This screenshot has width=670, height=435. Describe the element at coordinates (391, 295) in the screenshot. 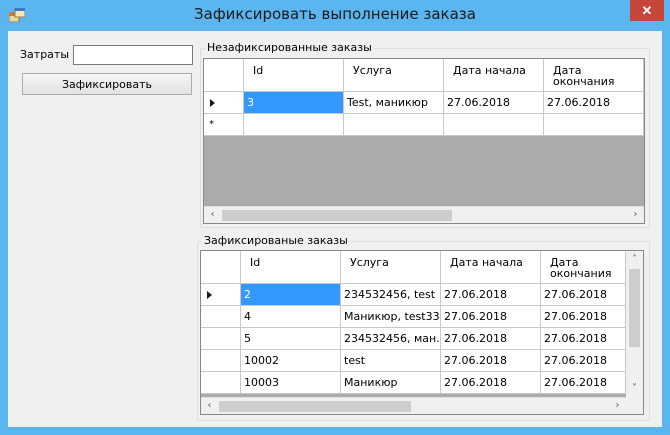

I see `cell-service: 234532456, test` at that location.